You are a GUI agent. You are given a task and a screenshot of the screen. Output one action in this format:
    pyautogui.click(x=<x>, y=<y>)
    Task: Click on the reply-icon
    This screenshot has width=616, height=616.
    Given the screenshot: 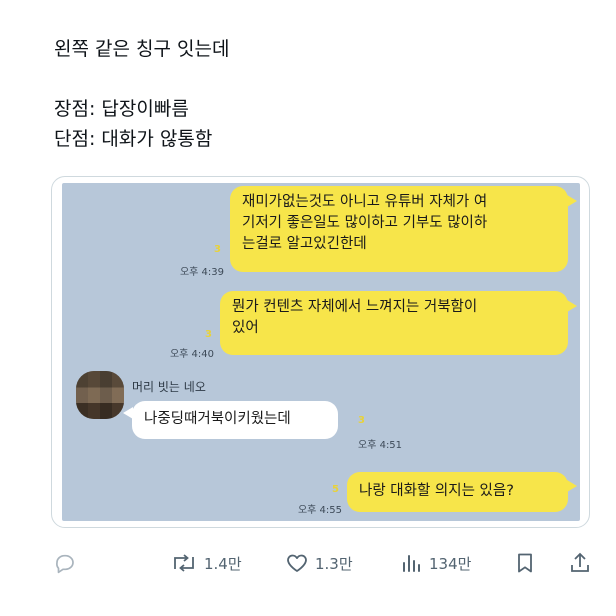 What is the action you would take?
    pyautogui.click(x=65, y=564)
    